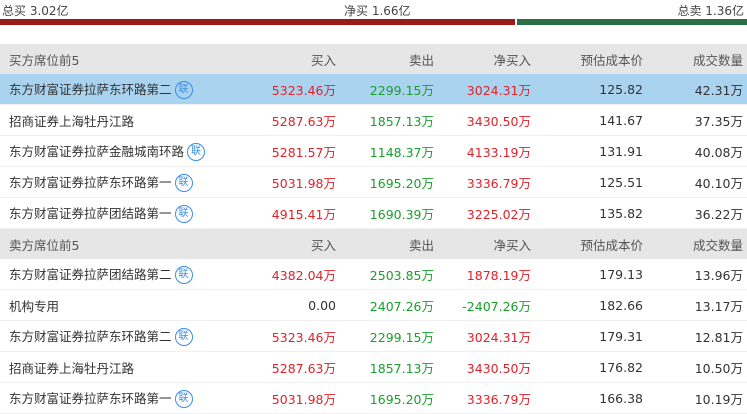 The width and height of the screenshot is (747, 414). Describe the element at coordinates (292, 274) in the screenshot. I see `buy-amount: 4382.04万` at that location.